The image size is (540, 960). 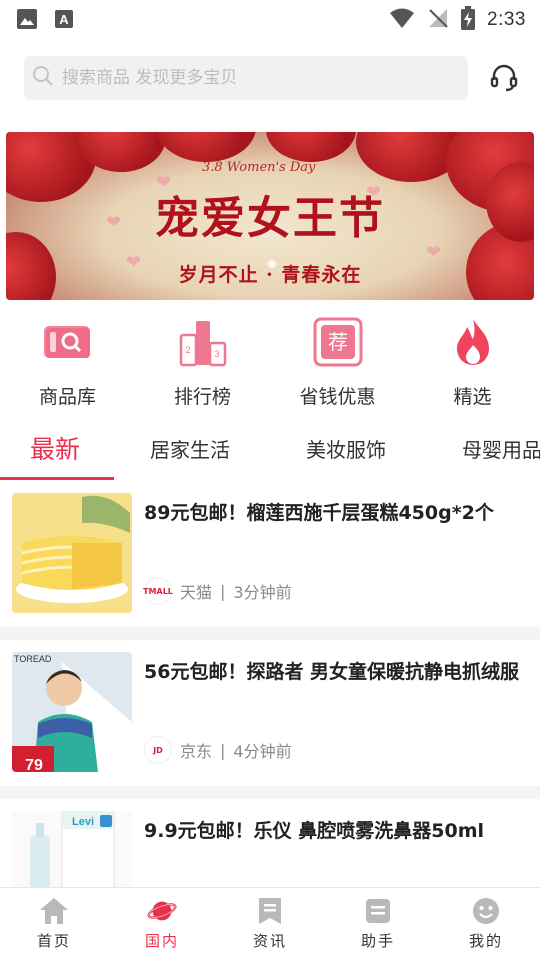 What do you see at coordinates (468, 20) in the screenshot?
I see `battery-charging-icon` at bounding box center [468, 20].